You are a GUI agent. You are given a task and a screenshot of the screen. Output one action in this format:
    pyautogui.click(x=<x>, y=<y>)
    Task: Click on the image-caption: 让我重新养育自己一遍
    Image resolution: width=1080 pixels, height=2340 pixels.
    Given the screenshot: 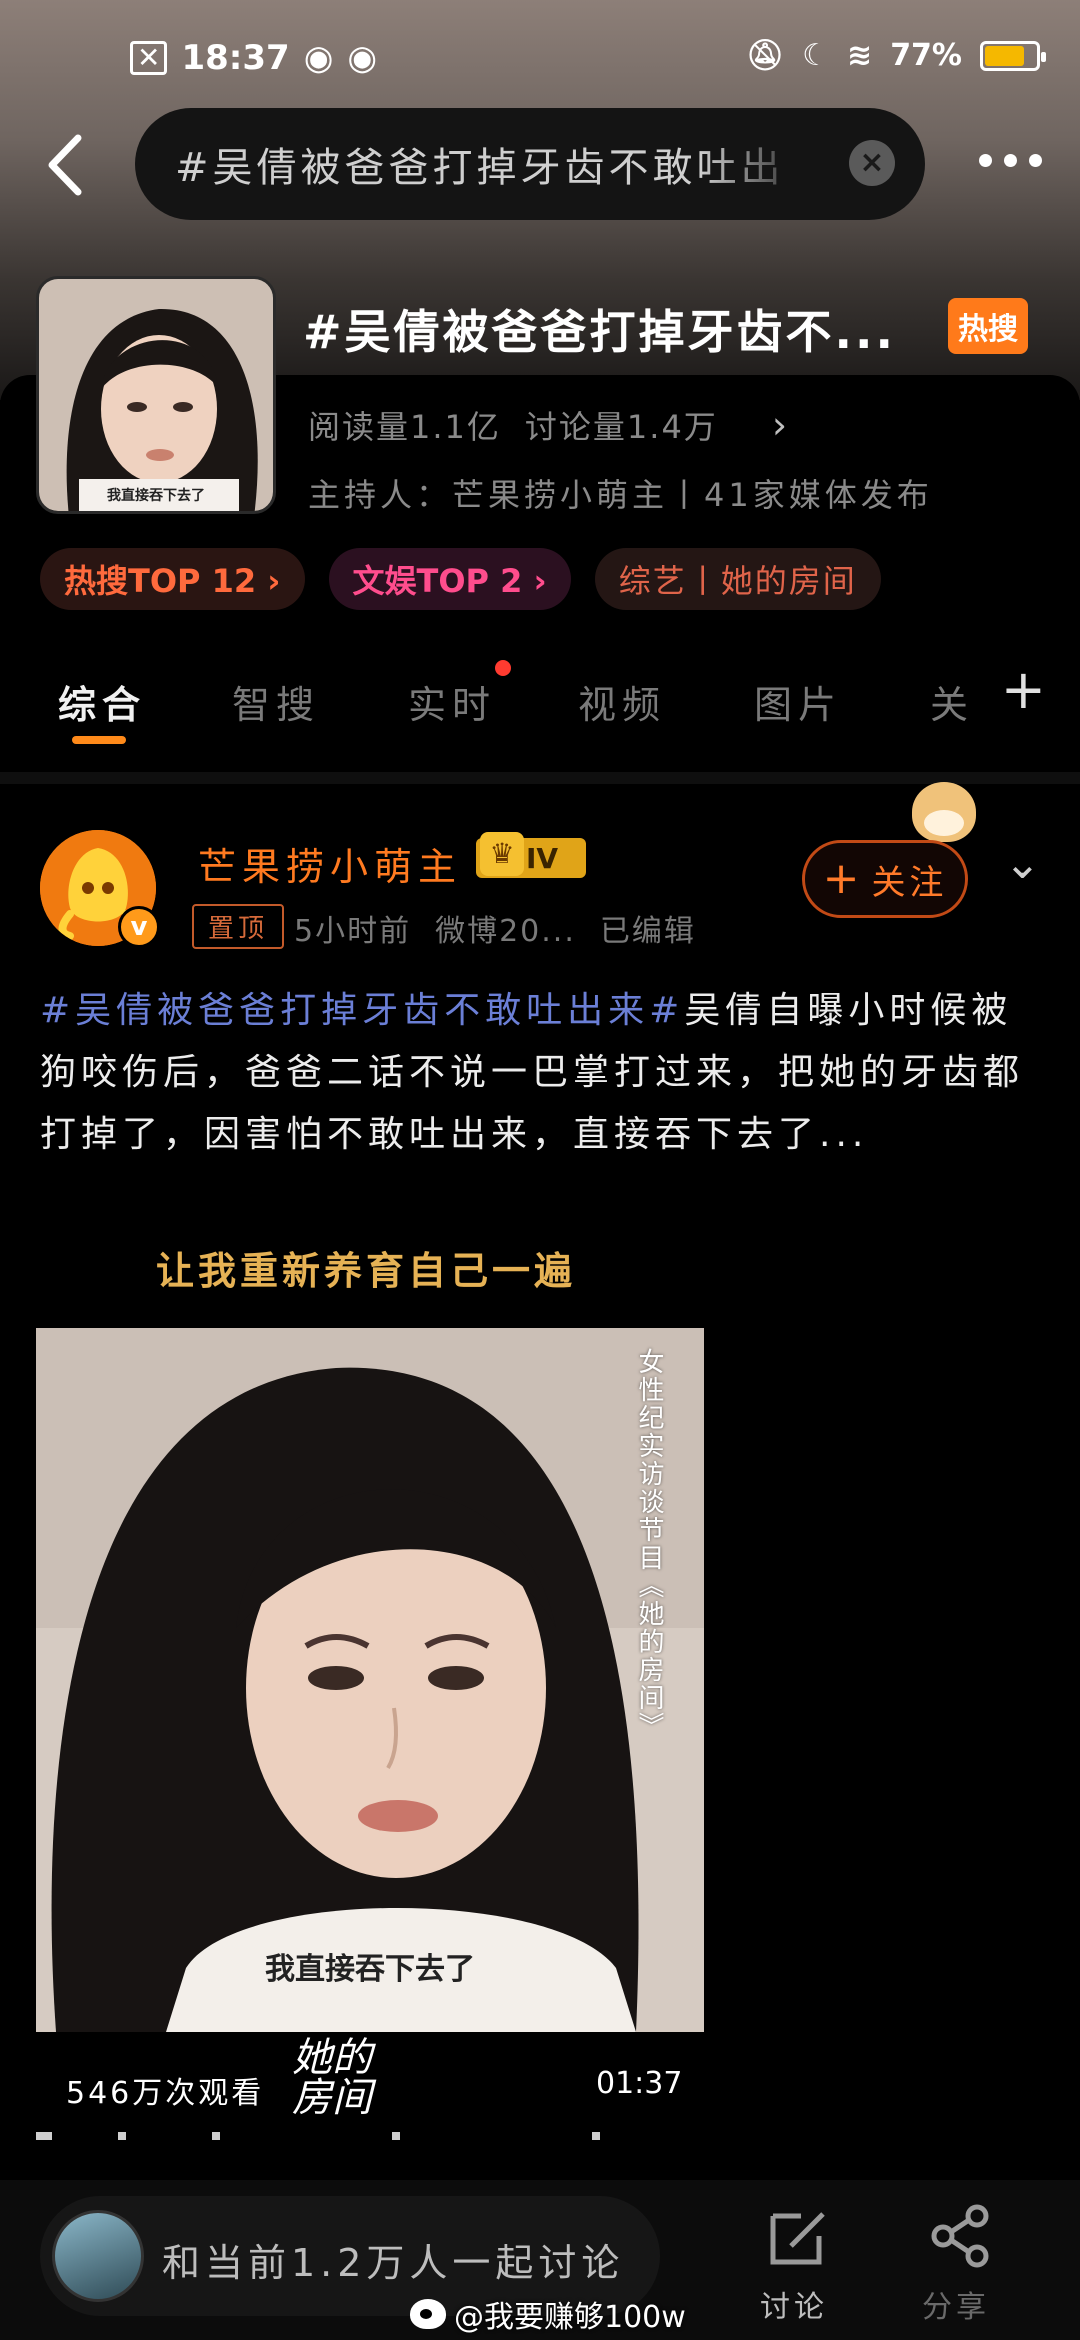 What is the action you would take?
    pyautogui.click(x=366, y=1270)
    